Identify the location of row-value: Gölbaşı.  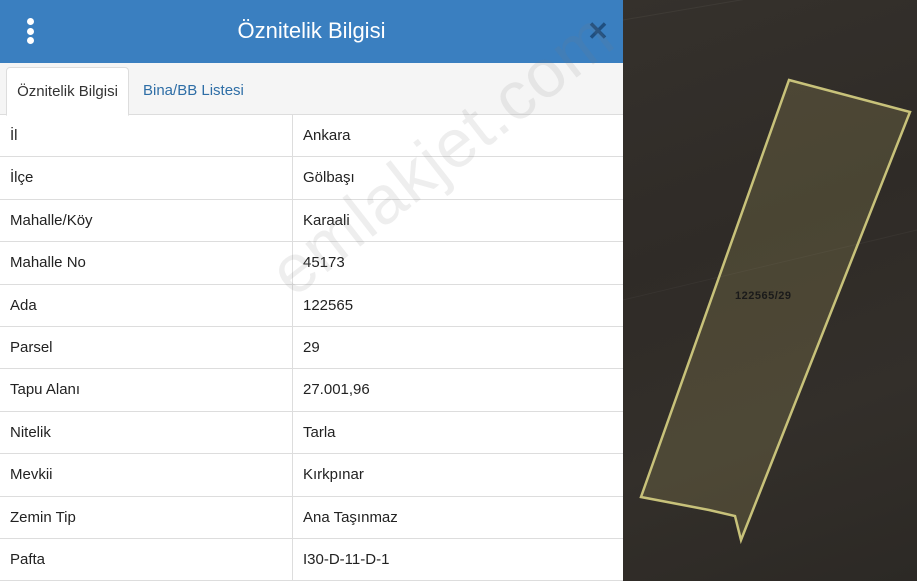
(329, 178).